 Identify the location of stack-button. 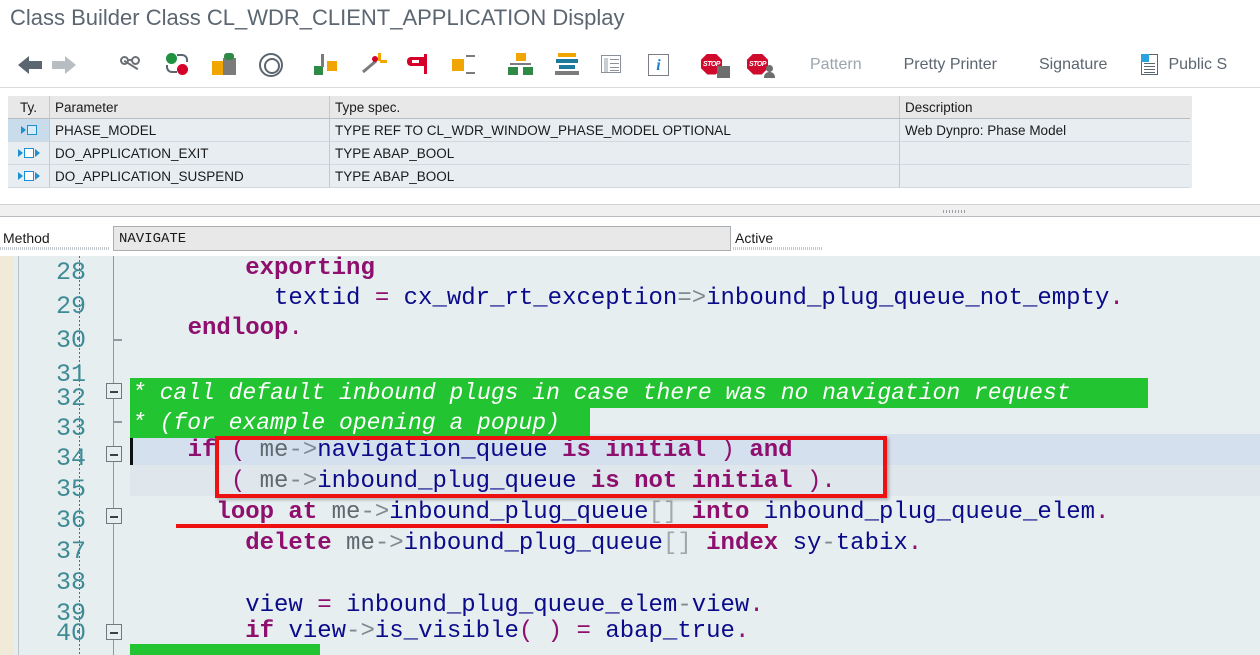
(567, 65).